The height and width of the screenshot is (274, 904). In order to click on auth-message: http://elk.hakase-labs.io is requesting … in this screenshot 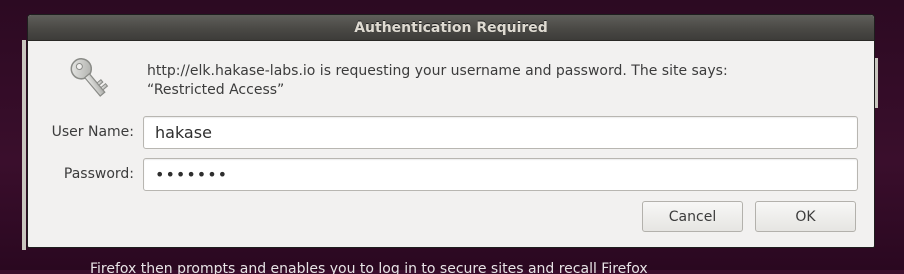, I will do `click(497, 81)`.